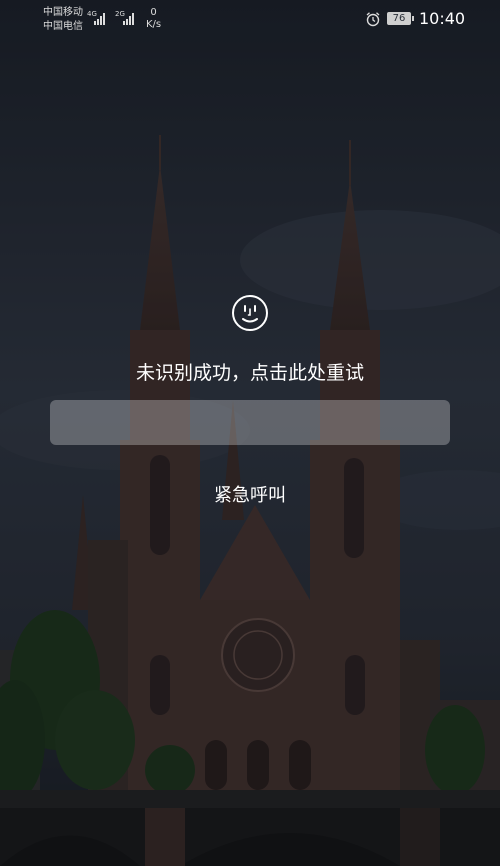 The width and height of the screenshot is (500, 866). Describe the element at coordinates (63, 12) in the screenshot. I see `carrier-1: 中国移动` at that location.